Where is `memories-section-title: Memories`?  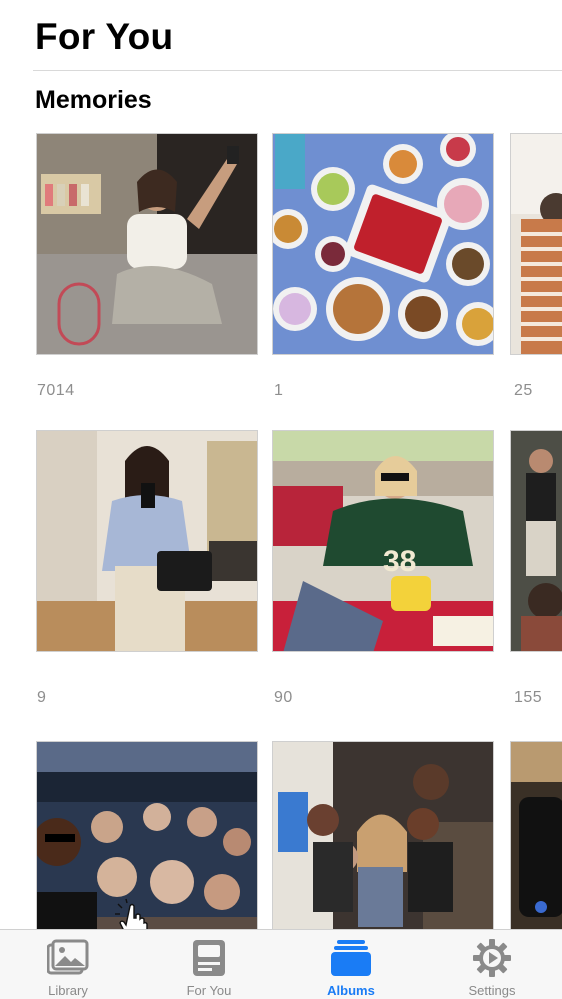
memories-section-title: Memories is located at coordinates (93, 100).